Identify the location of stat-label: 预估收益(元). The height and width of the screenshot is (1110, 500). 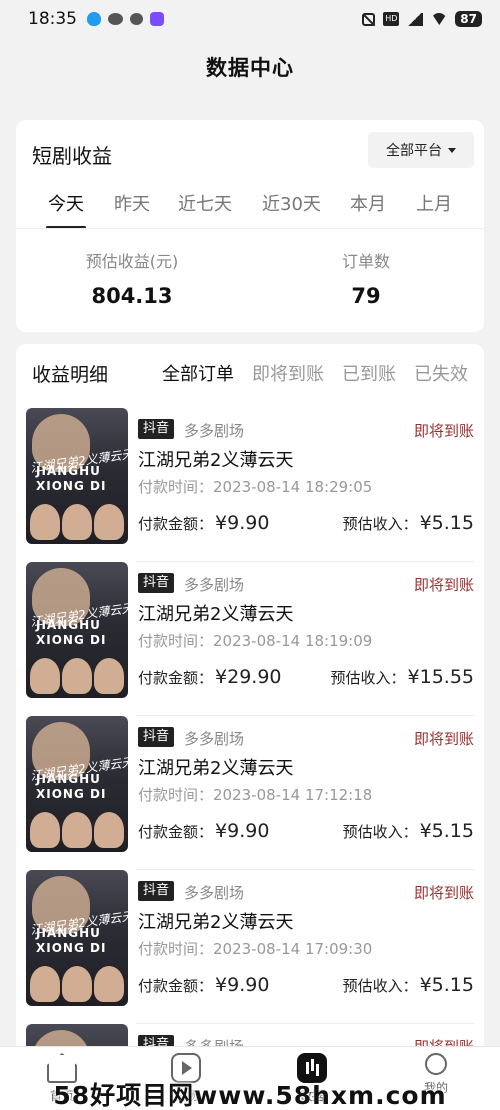
(132, 261).